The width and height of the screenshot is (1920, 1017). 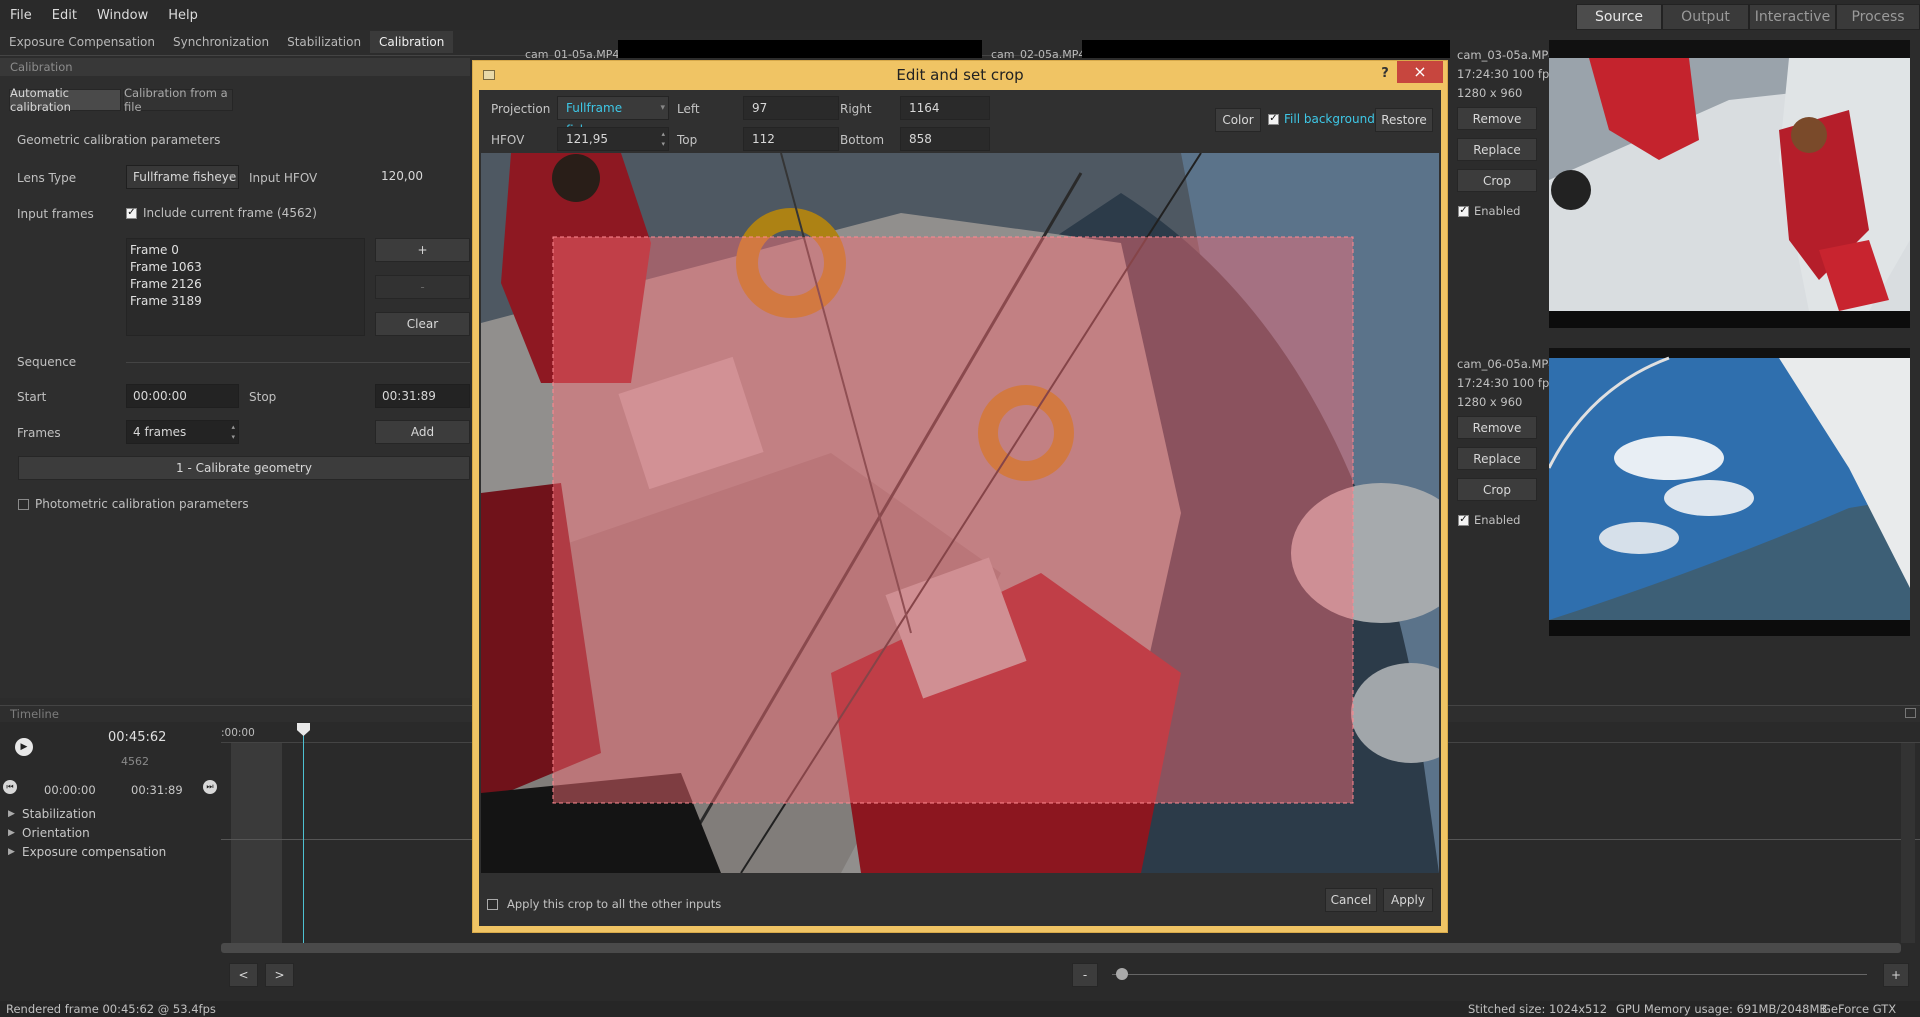 I want to click on menu-edit: Edit, so click(x=64, y=15).